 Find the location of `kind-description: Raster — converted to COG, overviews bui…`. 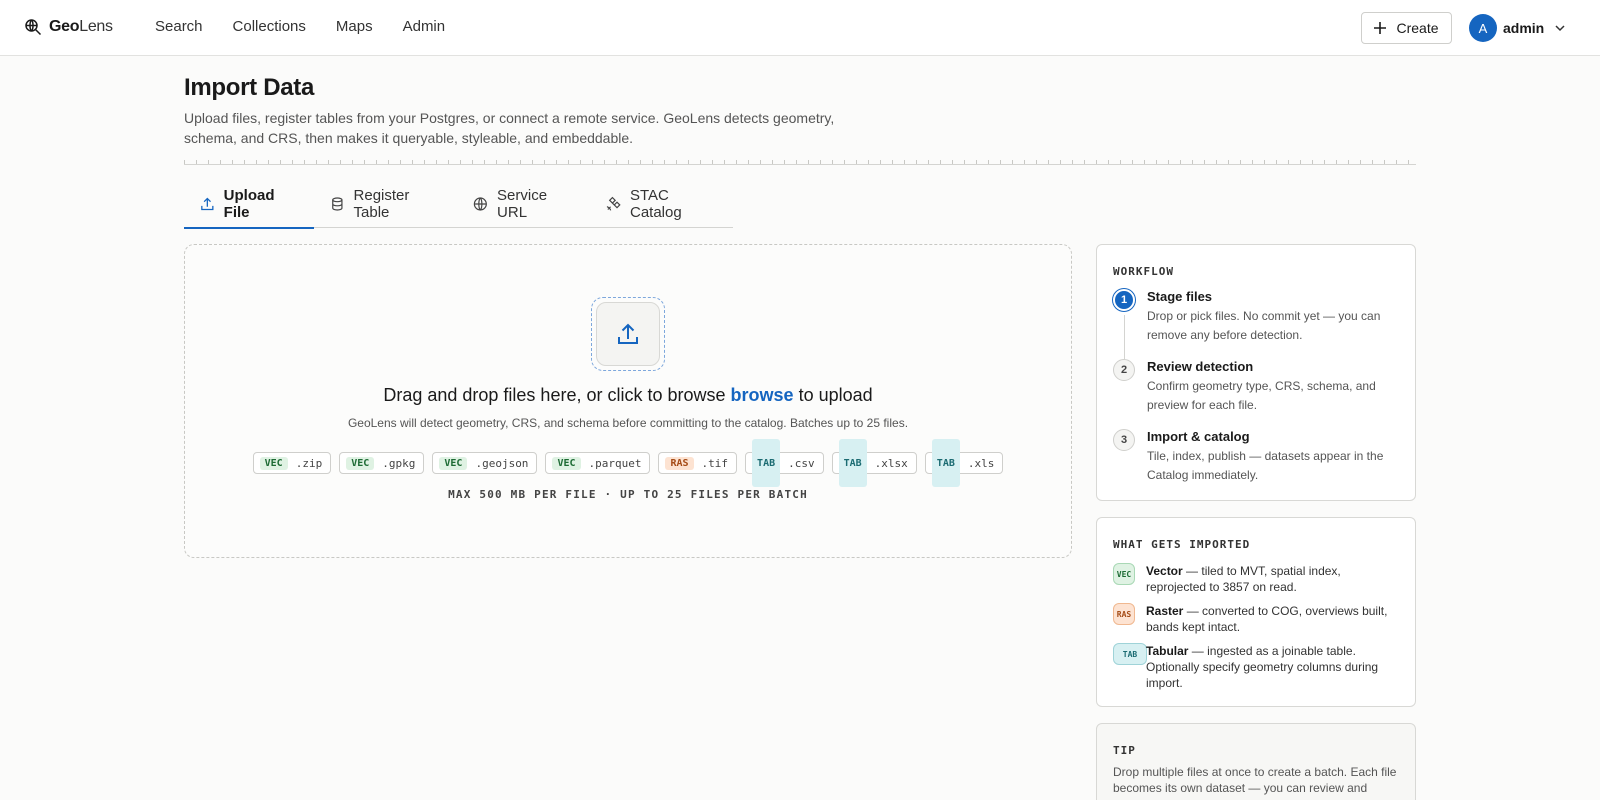

kind-description: Raster — converted to COG, overviews bui… is located at coordinates (1267, 619).